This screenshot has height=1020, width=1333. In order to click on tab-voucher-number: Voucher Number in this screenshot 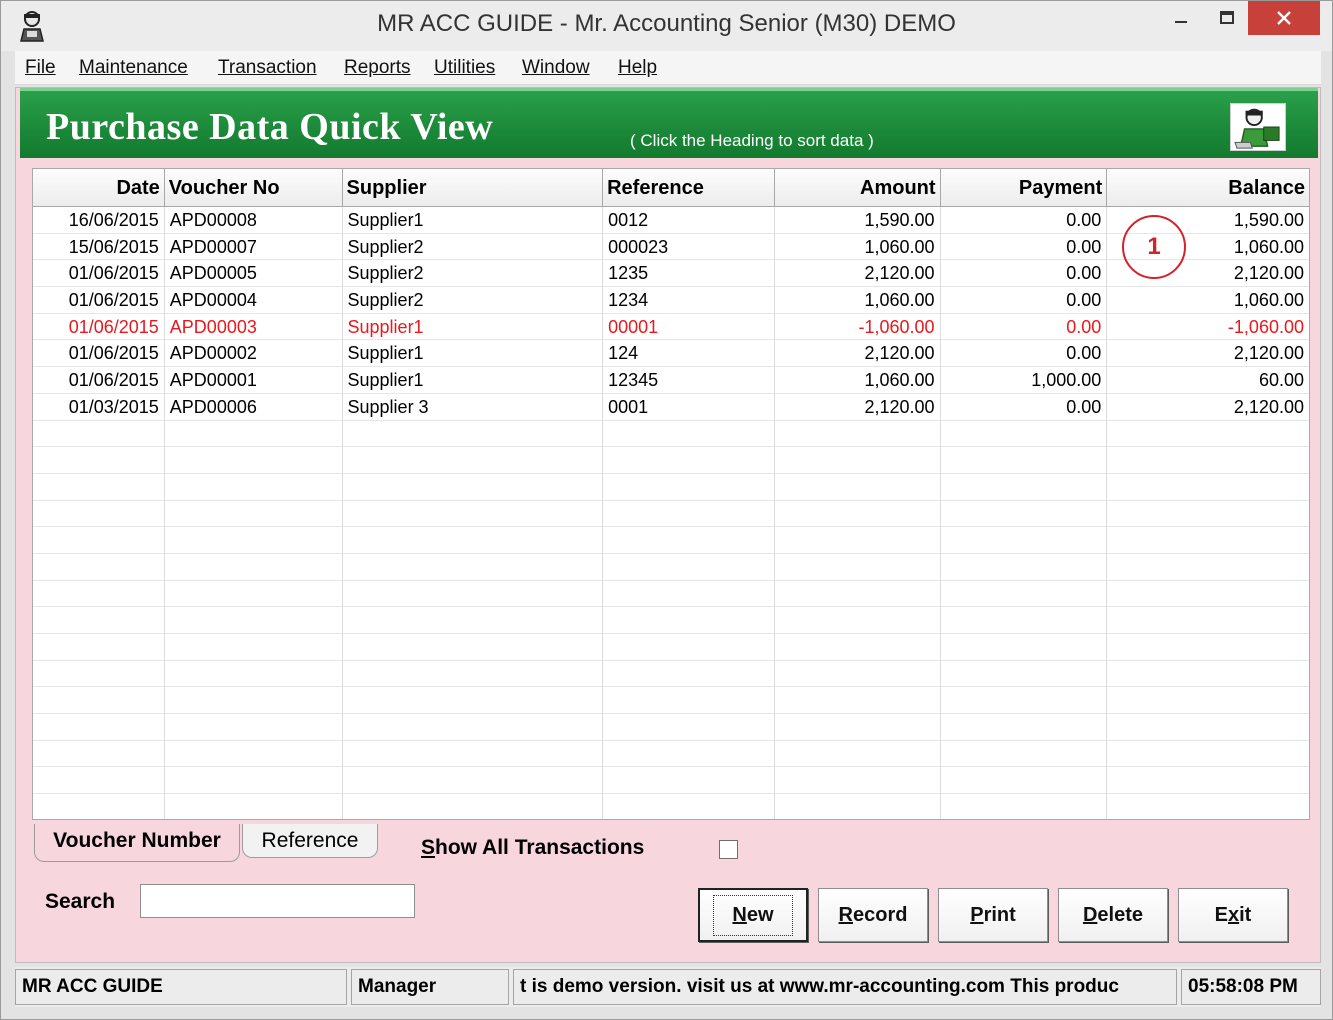, I will do `click(137, 843)`.